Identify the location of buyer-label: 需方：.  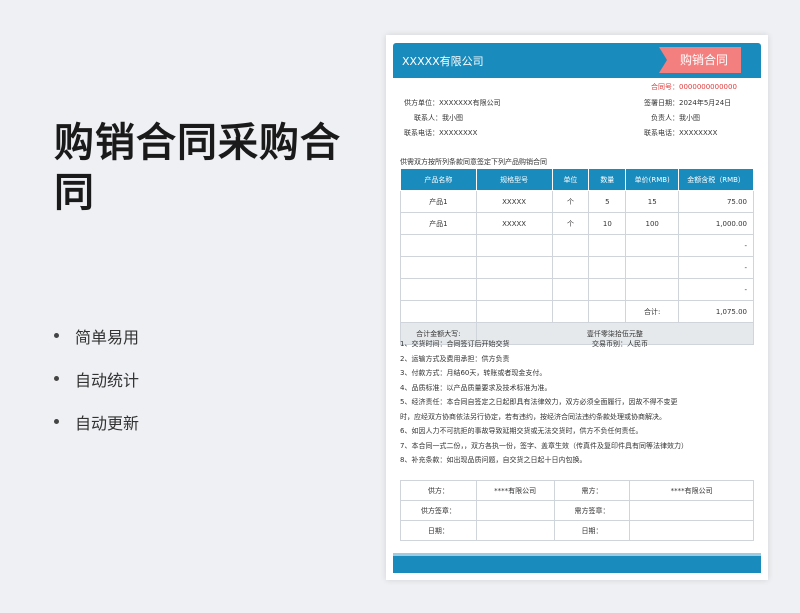
(592, 490).